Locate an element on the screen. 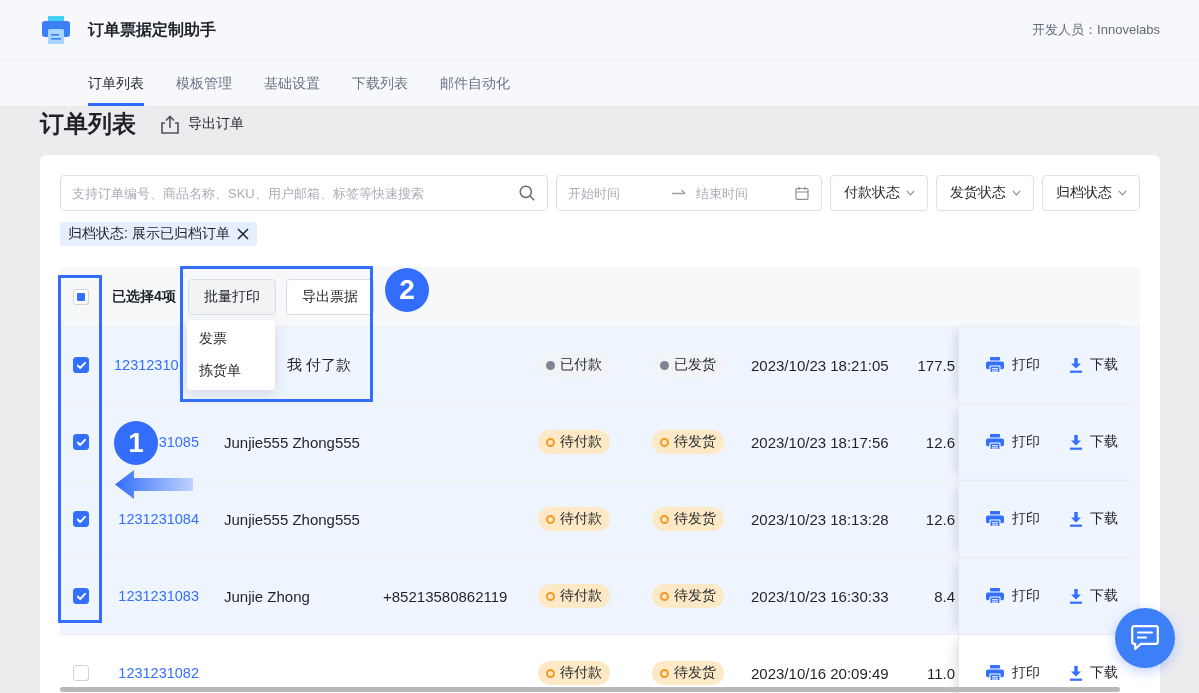  start-date-input: 开始时间 is located at coordinates (614, 193).